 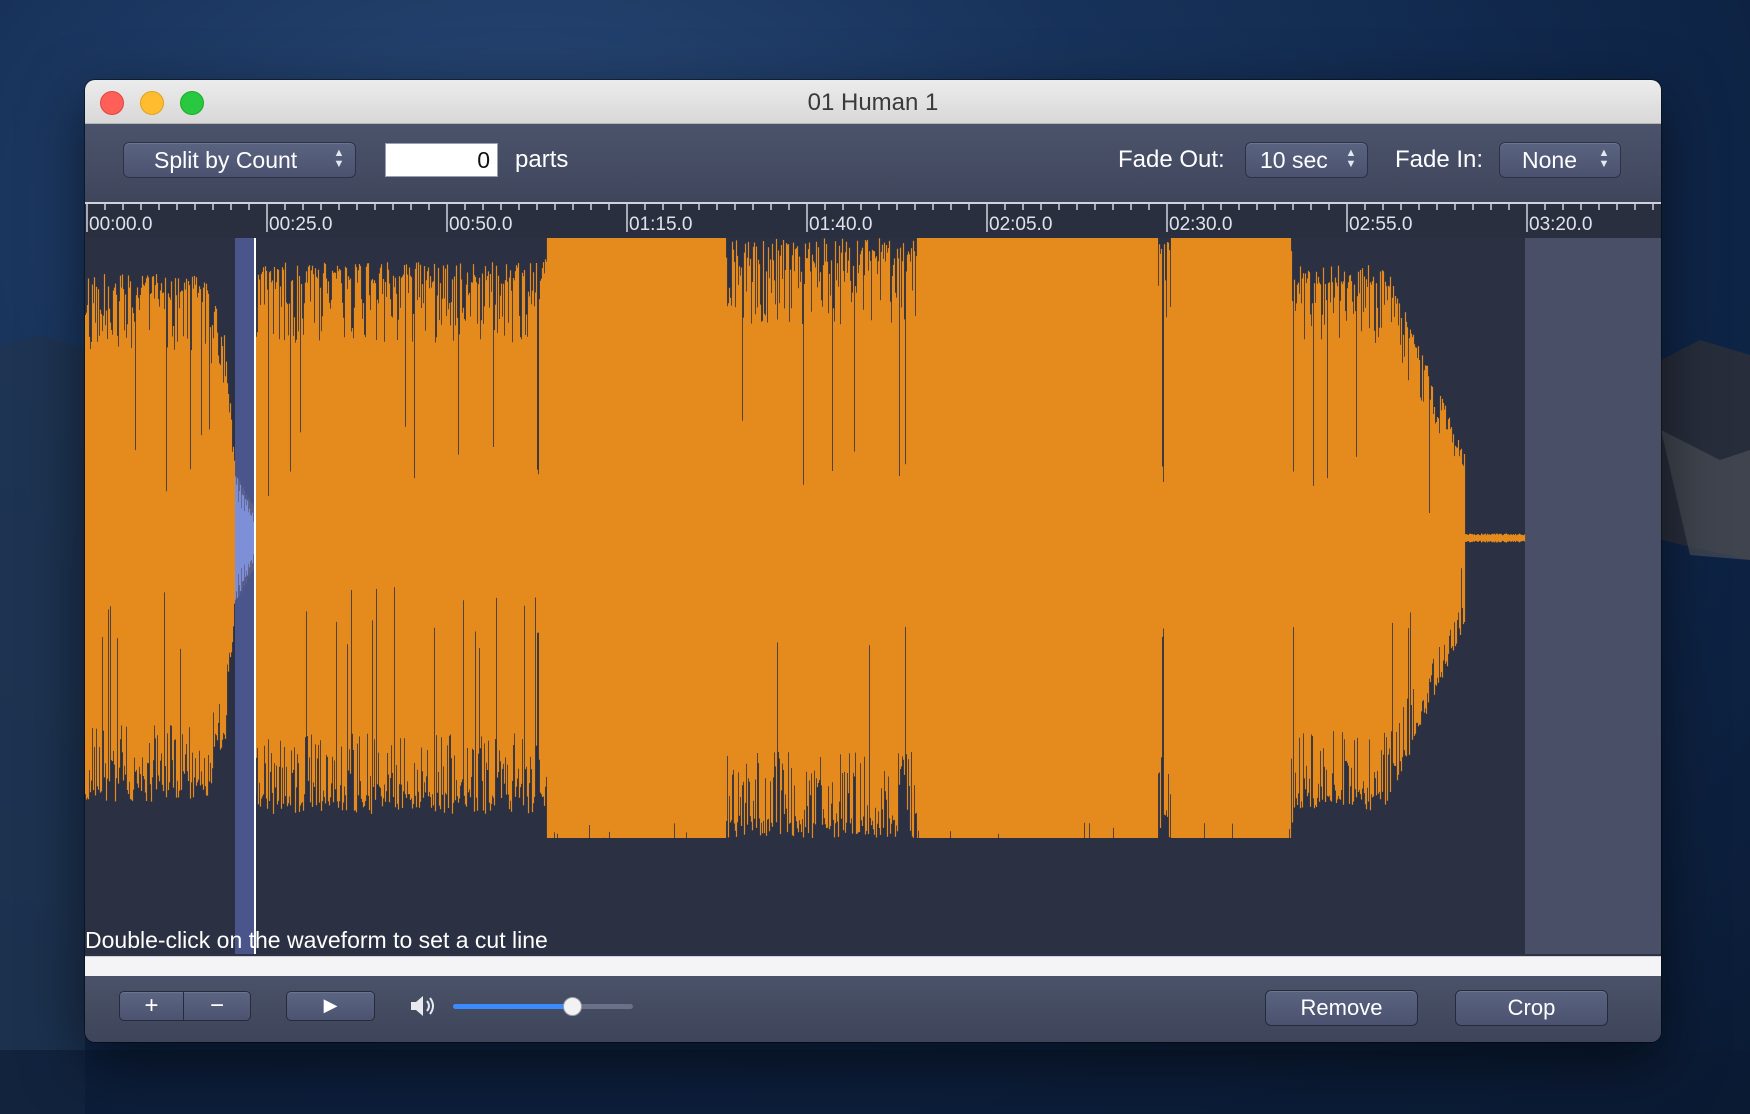 I want to click on zoom-in-button: +, so click(x=151, y=1005).